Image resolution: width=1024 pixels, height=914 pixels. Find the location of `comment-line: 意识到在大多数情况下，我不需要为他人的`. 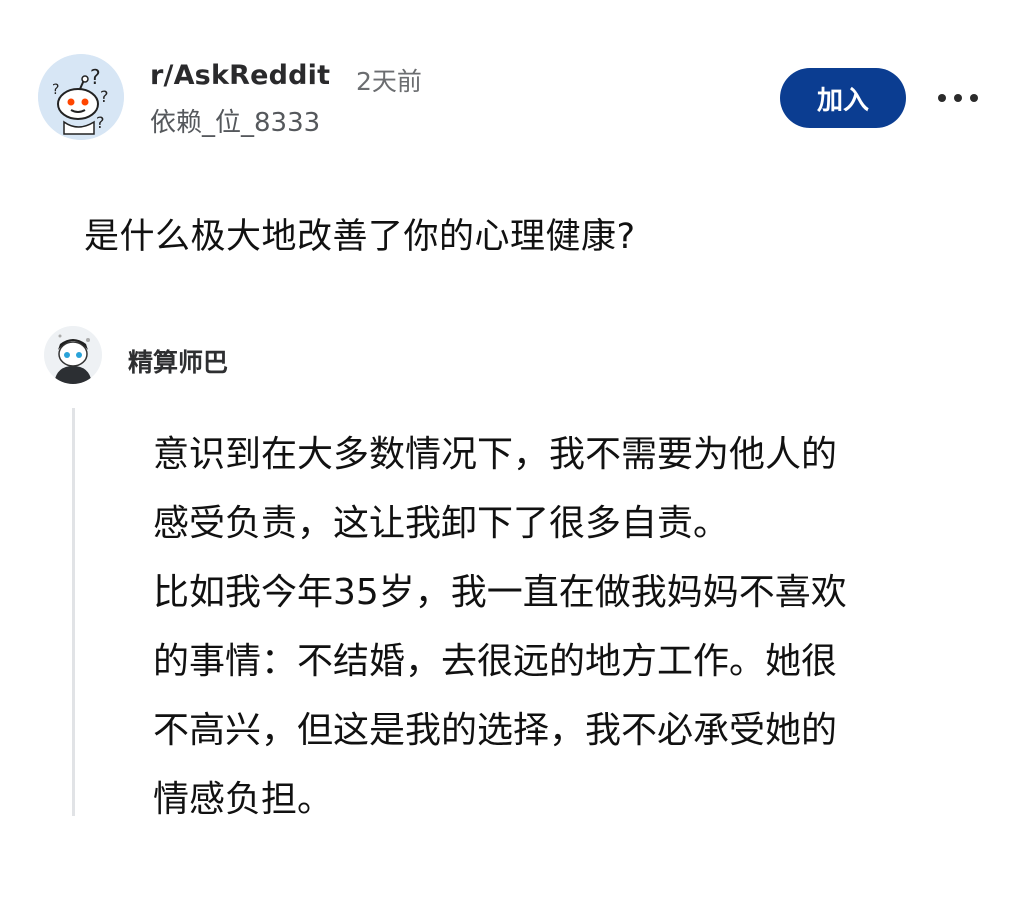

comment-line: 意识到在大多数情况下，我不需要为他人的 is located at coordinates (495, 454).